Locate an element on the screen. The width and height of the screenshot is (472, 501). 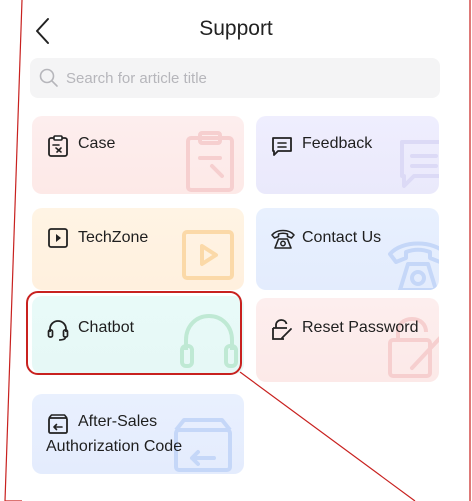
headset-watermark-icon is located at coordinates (209, 340).